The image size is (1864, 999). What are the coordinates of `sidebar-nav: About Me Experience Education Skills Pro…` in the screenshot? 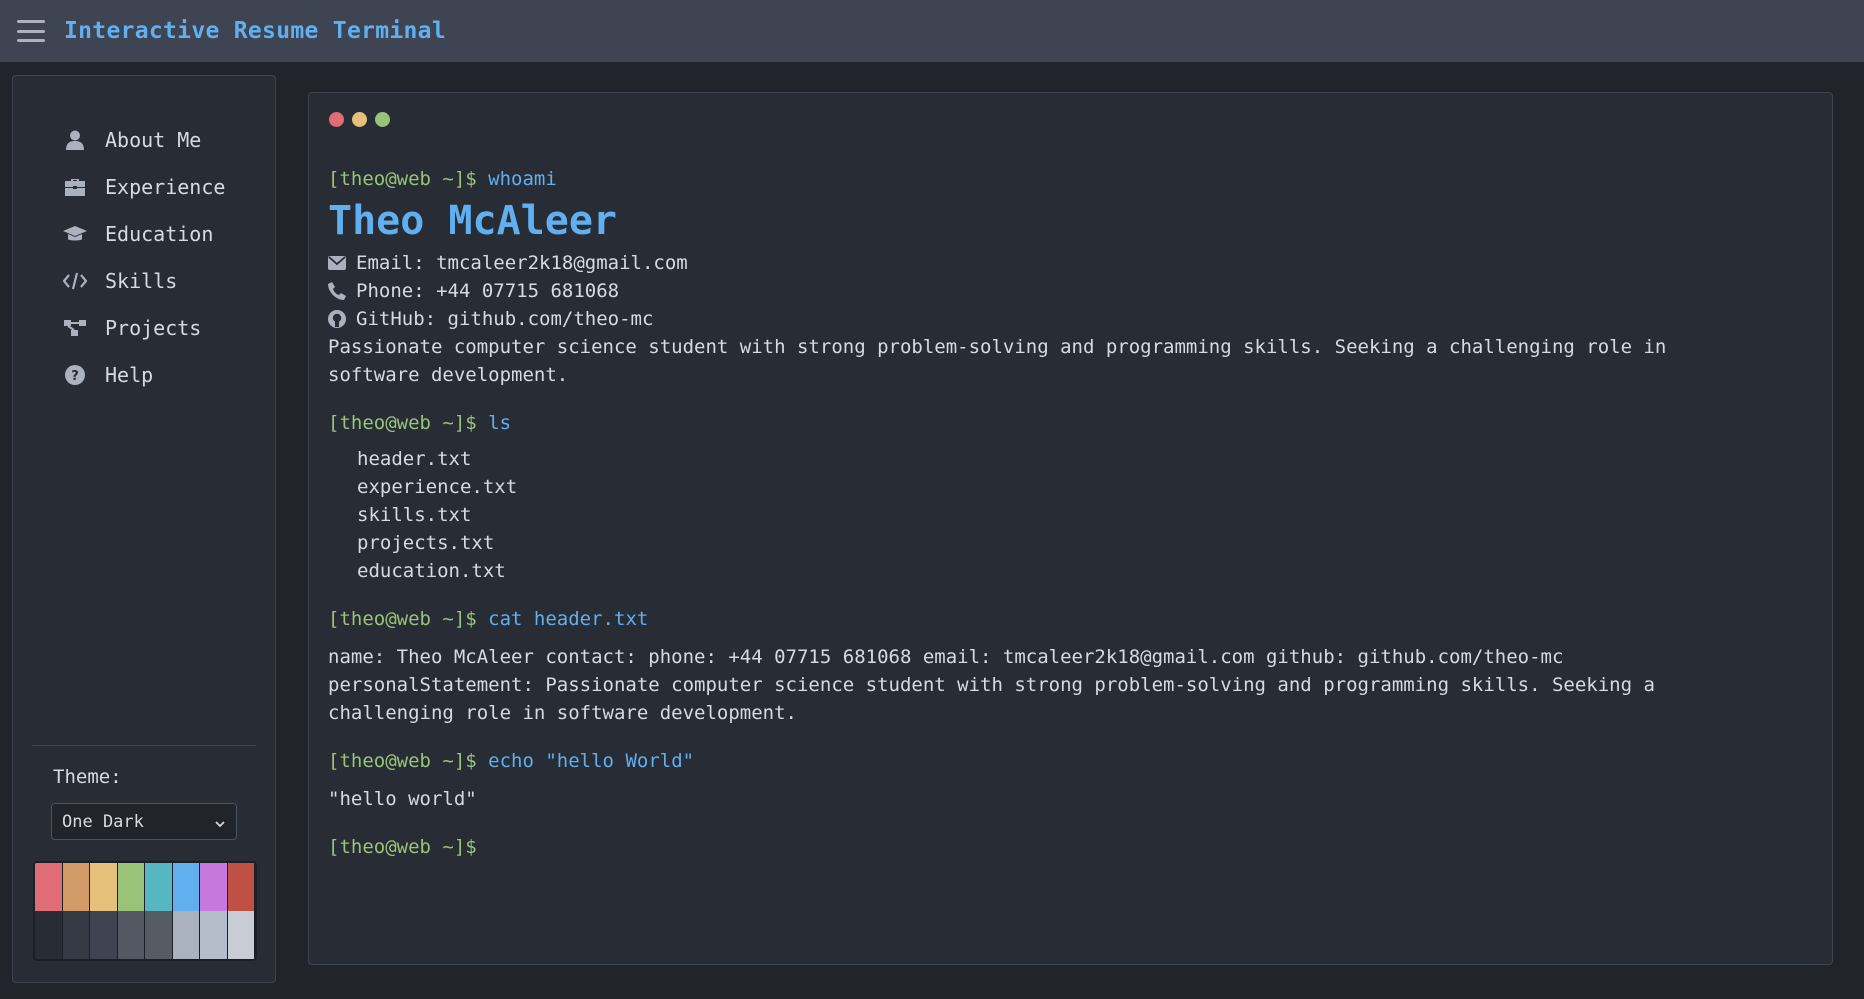 It's located at (144, 257).